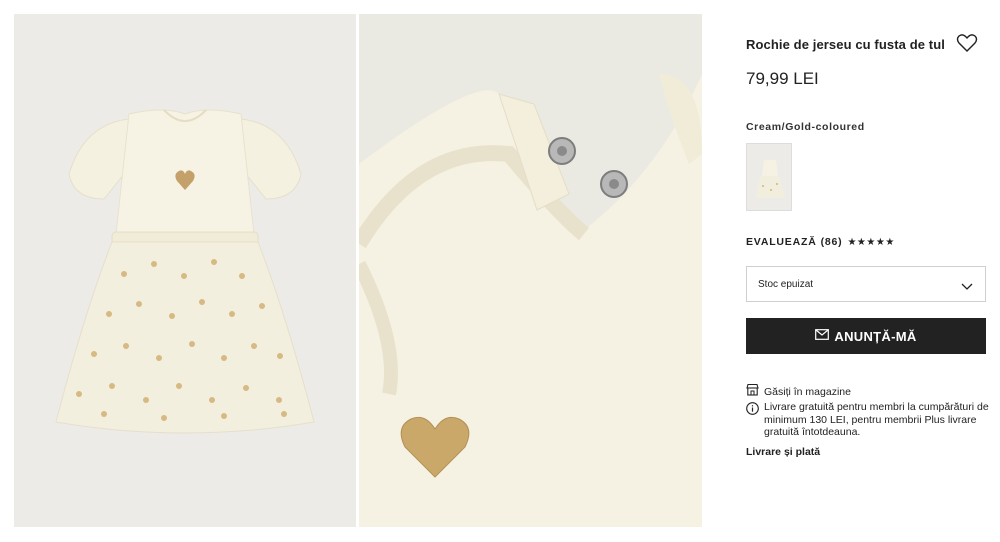 Image resolution: width=1000 pixels, height=542 pixels. Describe the element at coordinates (967, 284) in the screenshot. I see `chevron-down-icon` at that location.